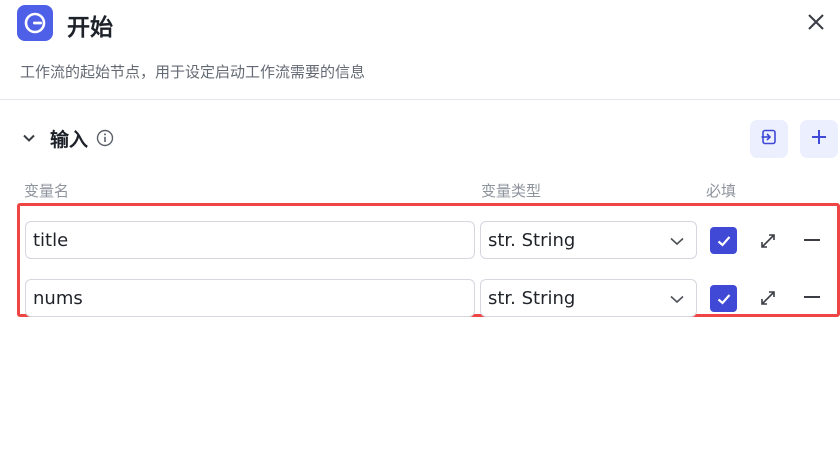  I want to click on add-variable-button, so click(819, 139).